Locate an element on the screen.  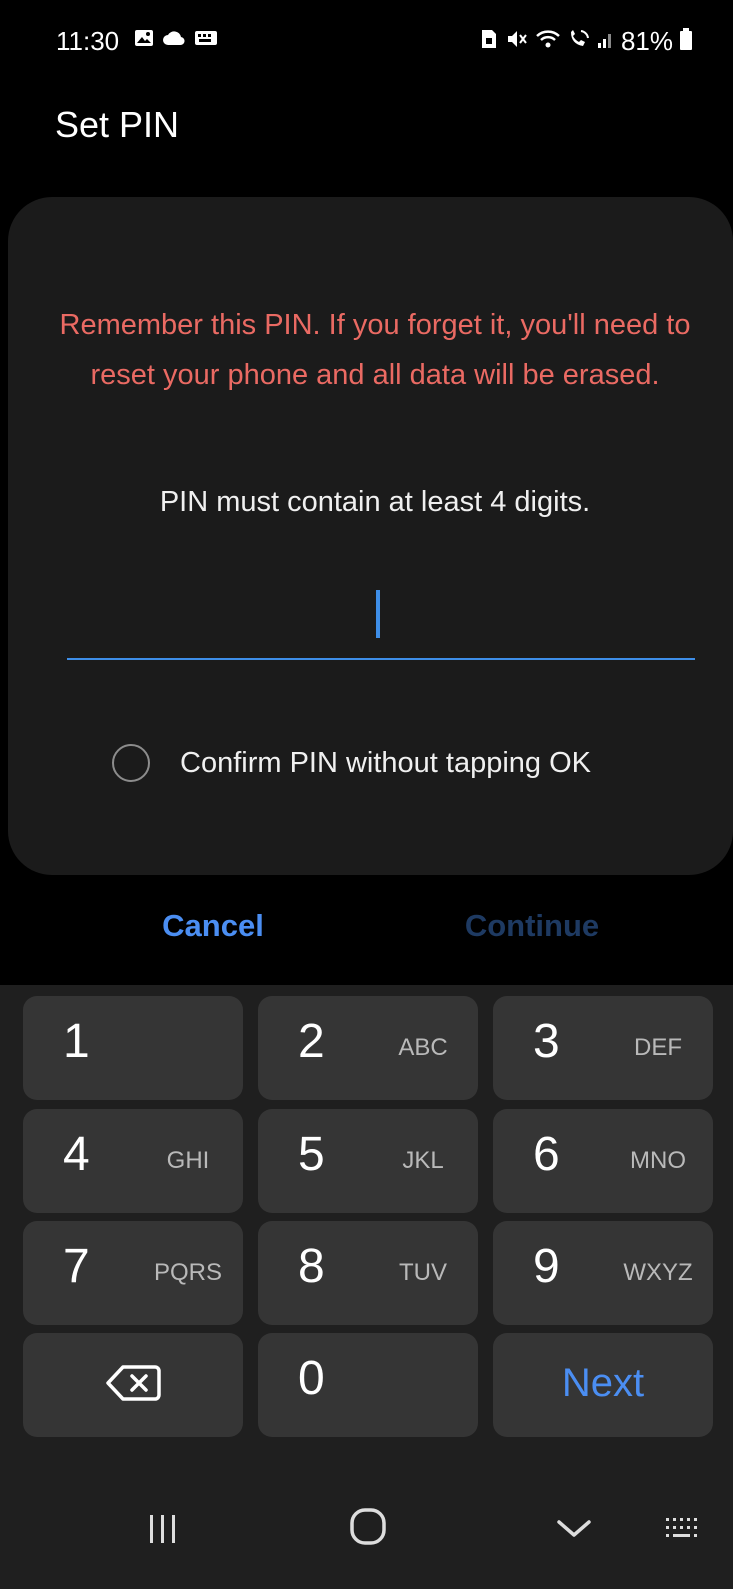
confirm-pin-option: Confirm PIN without tapping OK is located at coordinates (351, 763).